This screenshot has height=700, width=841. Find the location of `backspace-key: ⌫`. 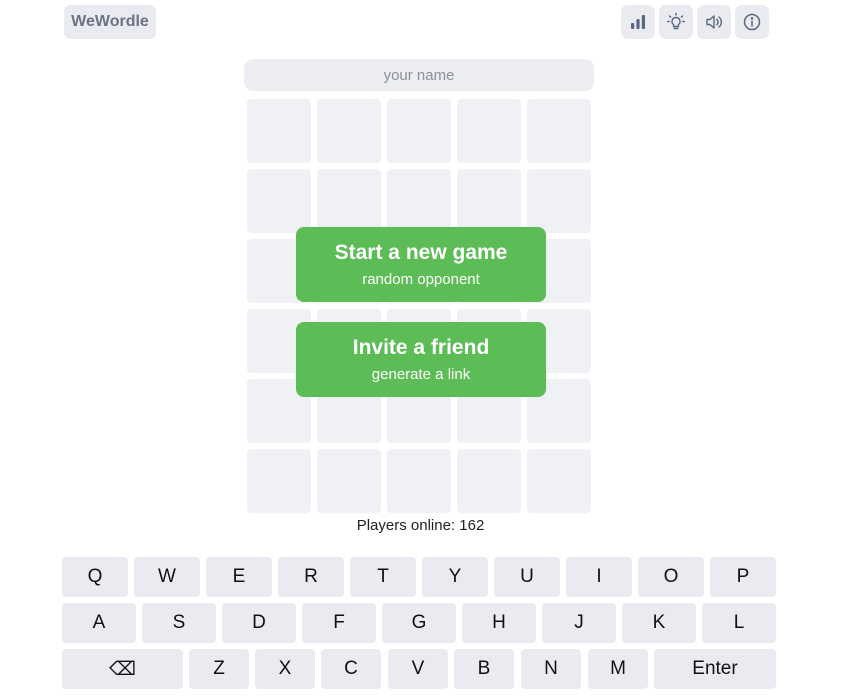

backspace-key: ⌫ is located at coordinates (122, 669).